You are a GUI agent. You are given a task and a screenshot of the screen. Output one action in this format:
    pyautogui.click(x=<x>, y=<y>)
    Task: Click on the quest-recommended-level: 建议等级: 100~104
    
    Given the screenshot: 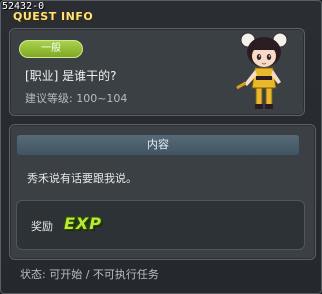 What is the action you would take?
    pyautogui.click(x=76, y=98)
    